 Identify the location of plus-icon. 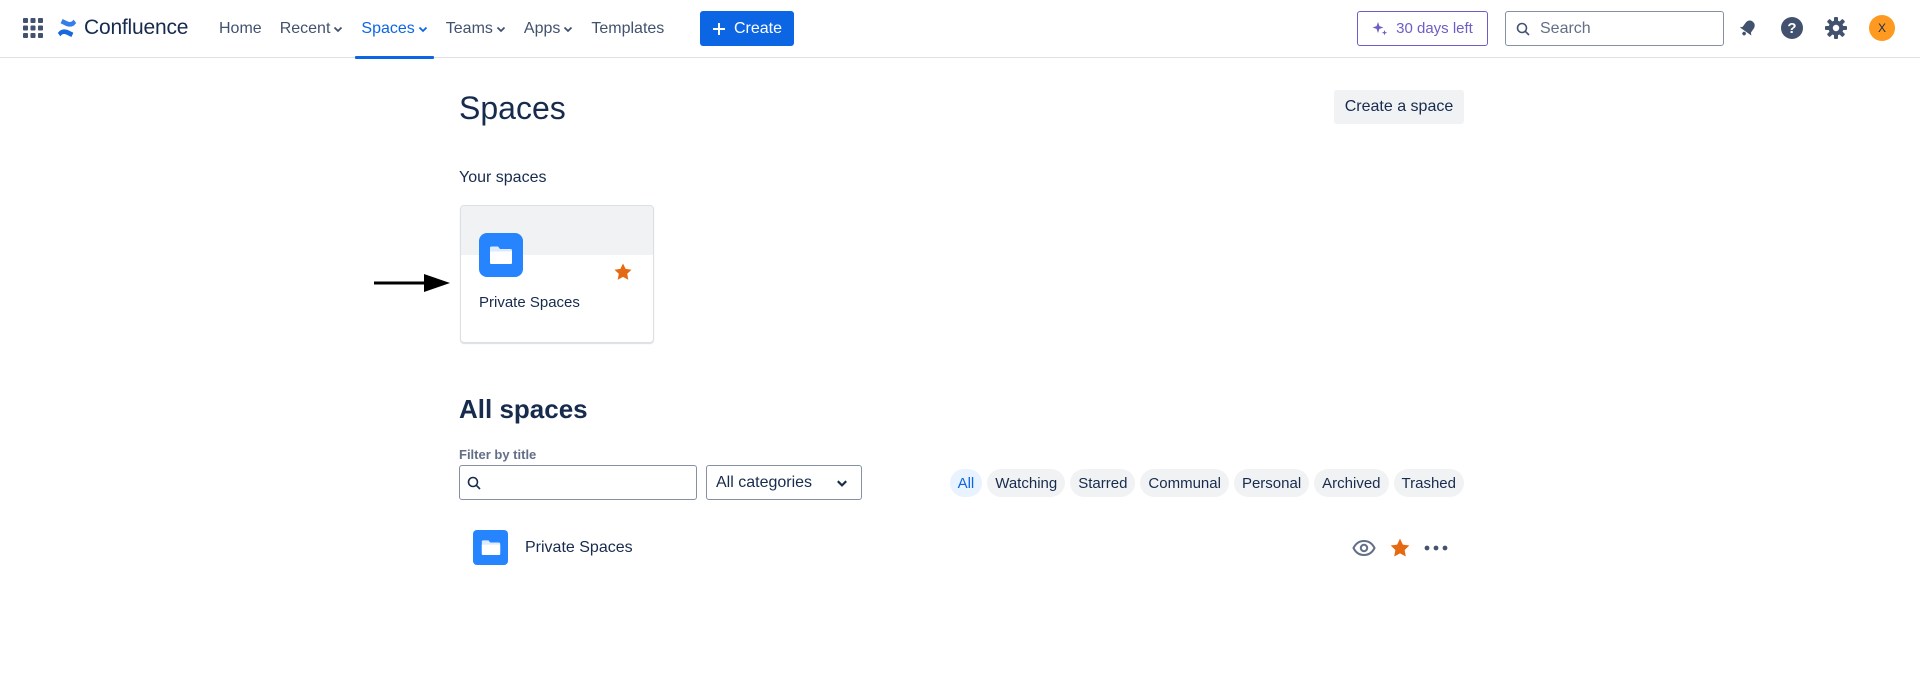
(718, 28).